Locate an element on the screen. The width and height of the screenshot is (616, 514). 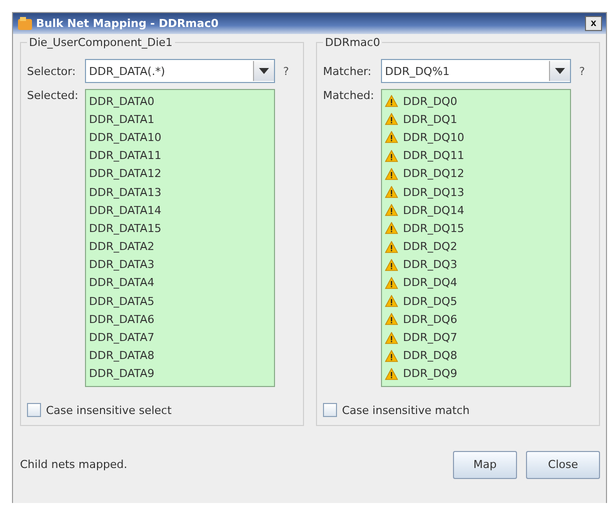
group-title: DDRmac0 is located at coordinates (353, 42).